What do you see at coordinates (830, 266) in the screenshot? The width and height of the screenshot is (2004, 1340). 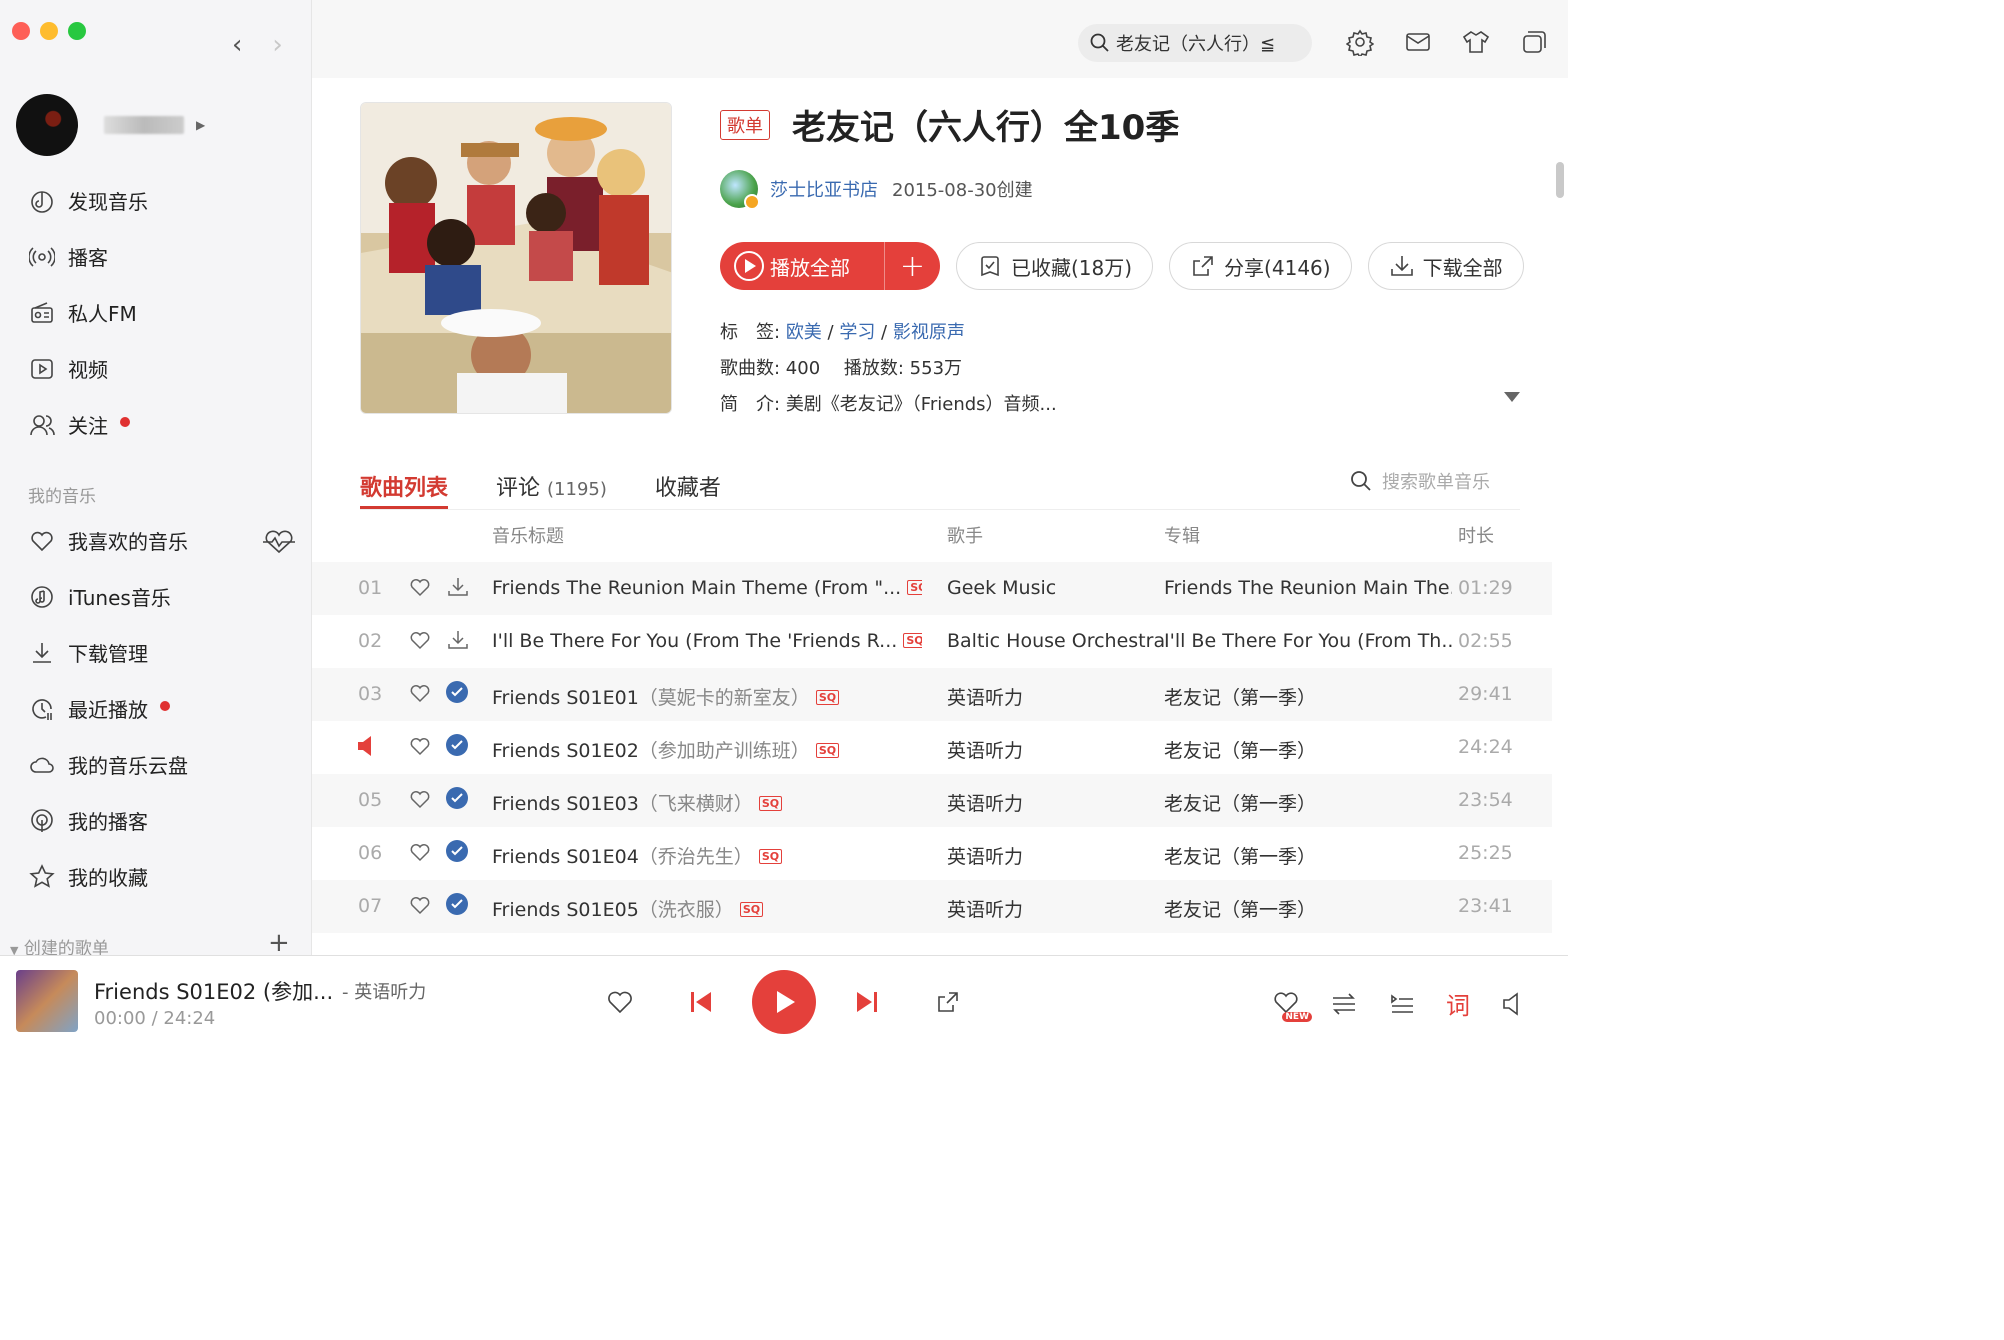 I see `play-all-button: 播放全部 +` at bounding box center [830, 266].